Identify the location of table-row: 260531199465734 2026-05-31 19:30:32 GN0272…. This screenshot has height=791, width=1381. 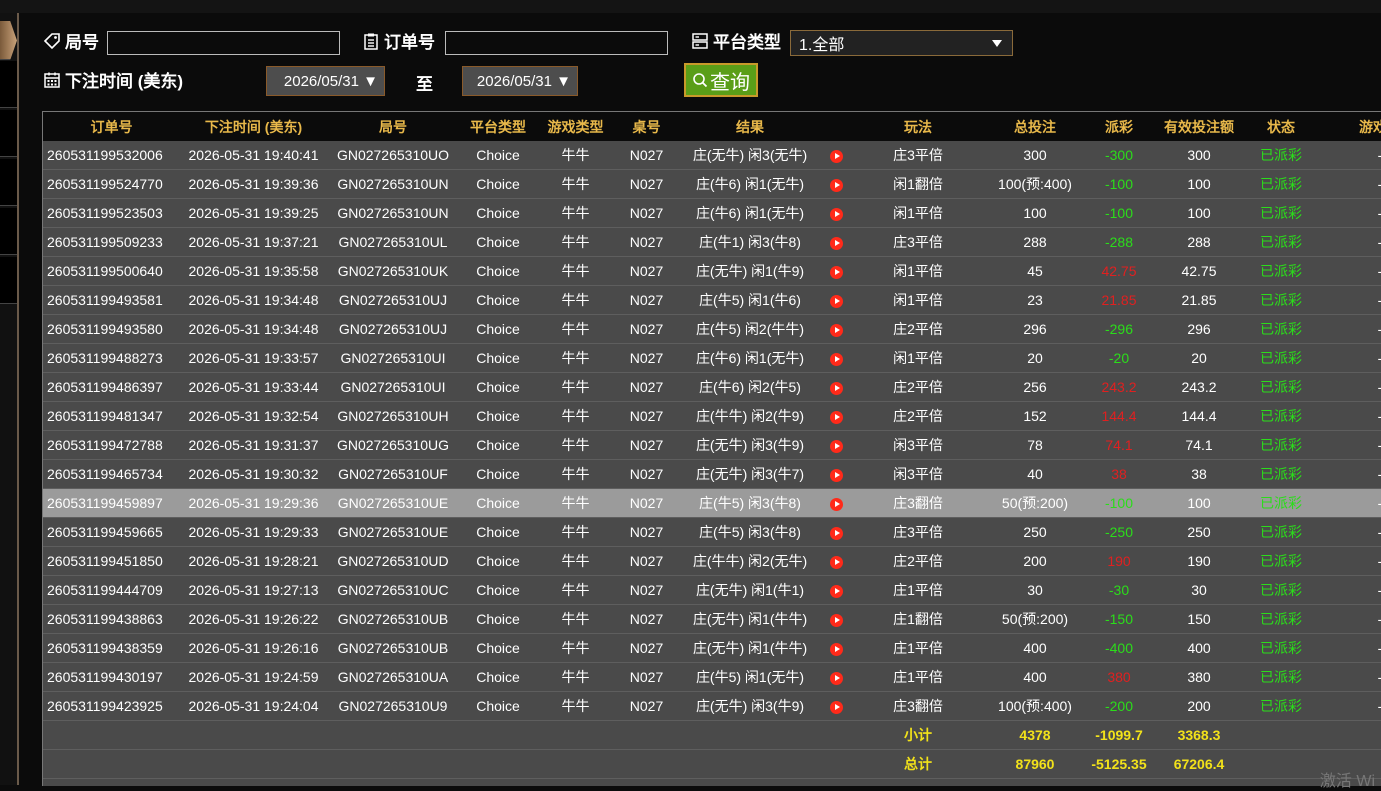
(712, 474).